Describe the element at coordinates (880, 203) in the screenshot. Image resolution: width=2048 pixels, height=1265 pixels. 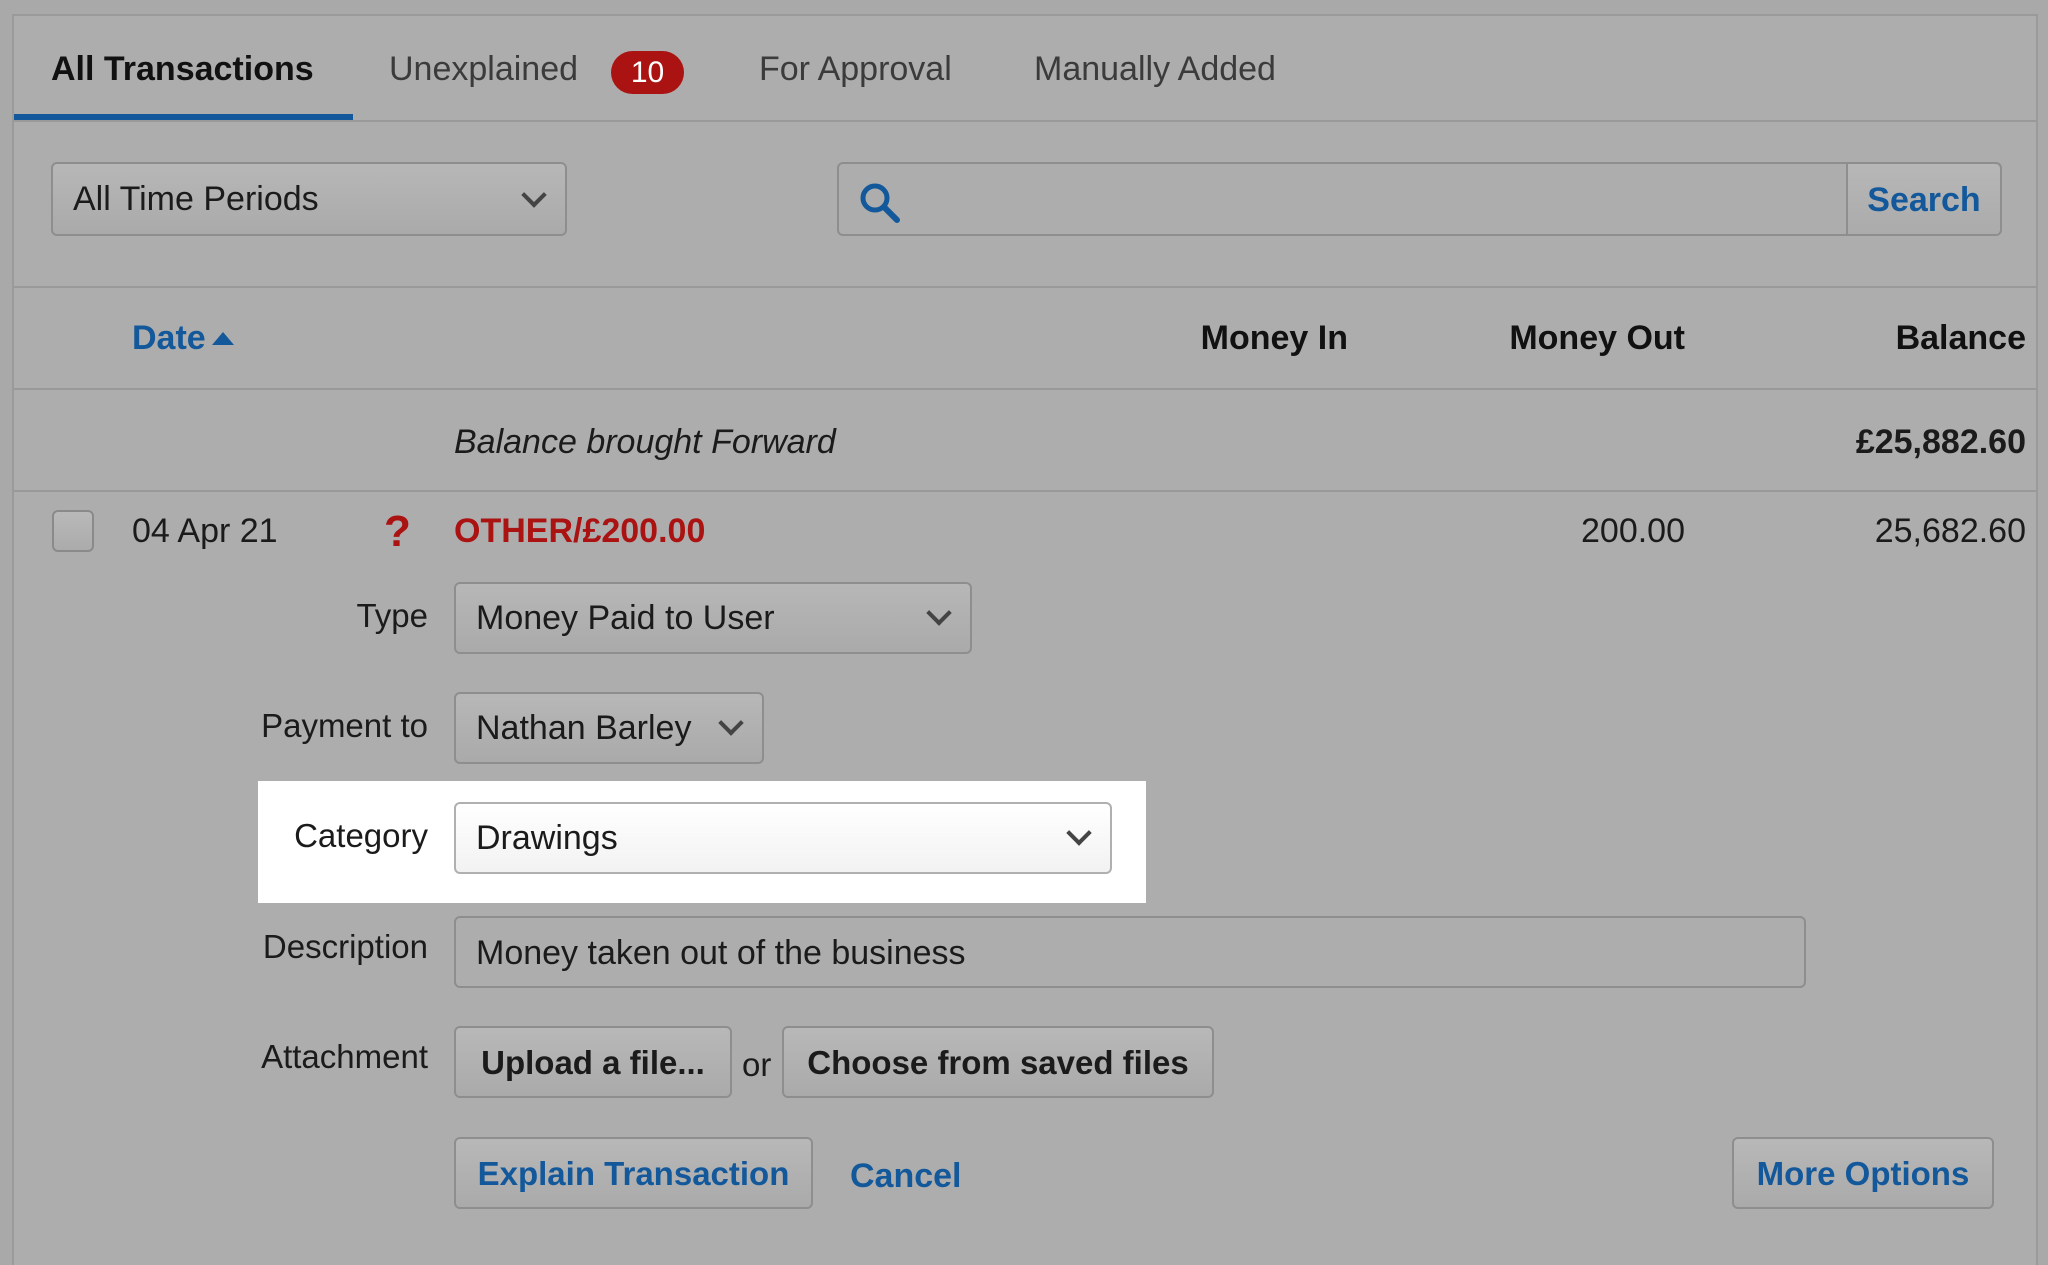
I see `search-icon` at that location.